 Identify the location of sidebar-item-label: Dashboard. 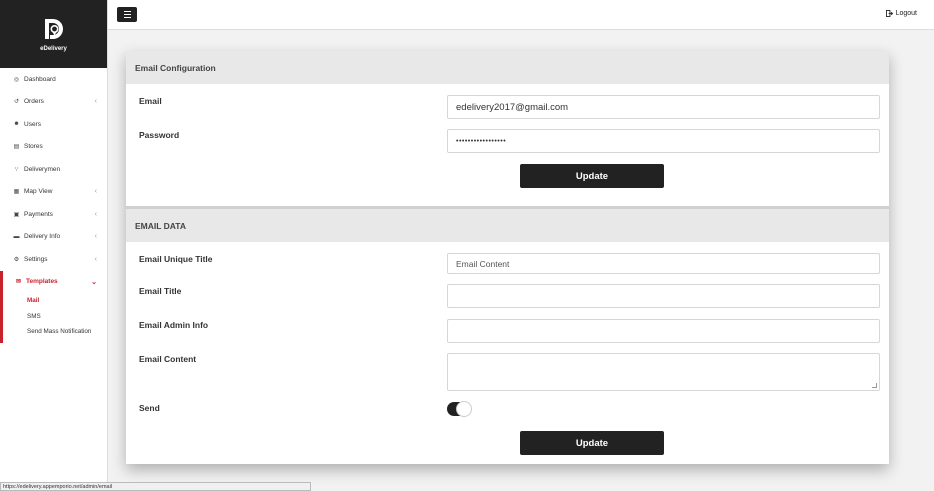
(40, 79).